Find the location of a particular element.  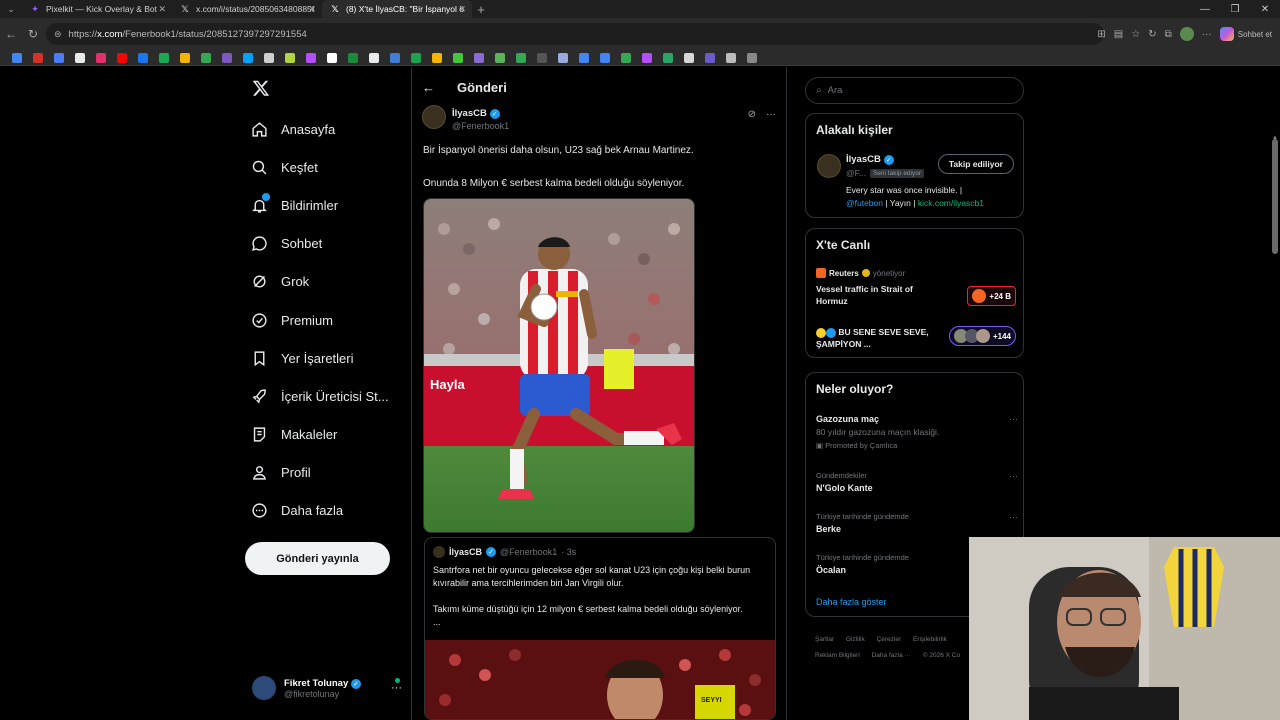

reader-icon: ▤ is located at coordinates (1118, 34).